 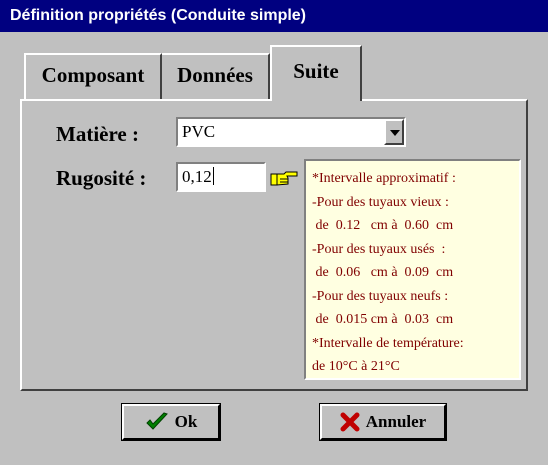 I want to click on ok-label: Ok, so click(x=186, y=421).